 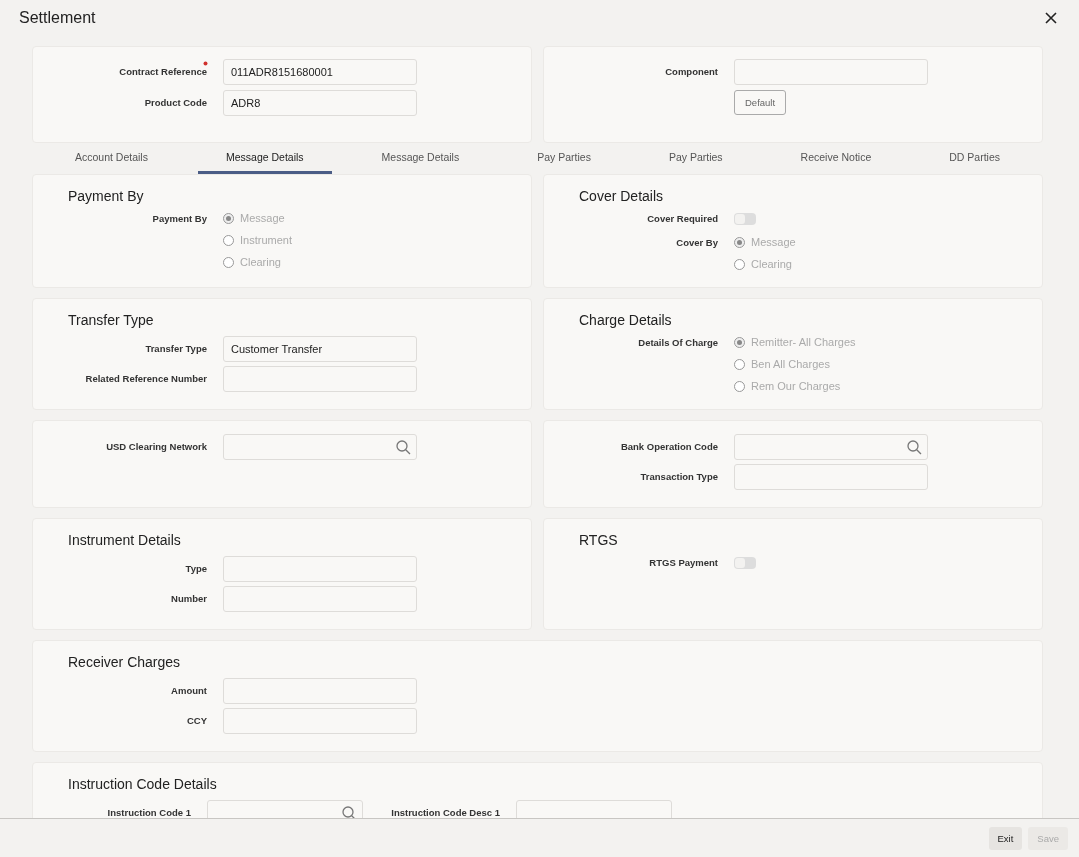 What do you see at coordinates (196, 721) in the screenshot?
I see `field-label: CCY` at bounding box center [196, 721].